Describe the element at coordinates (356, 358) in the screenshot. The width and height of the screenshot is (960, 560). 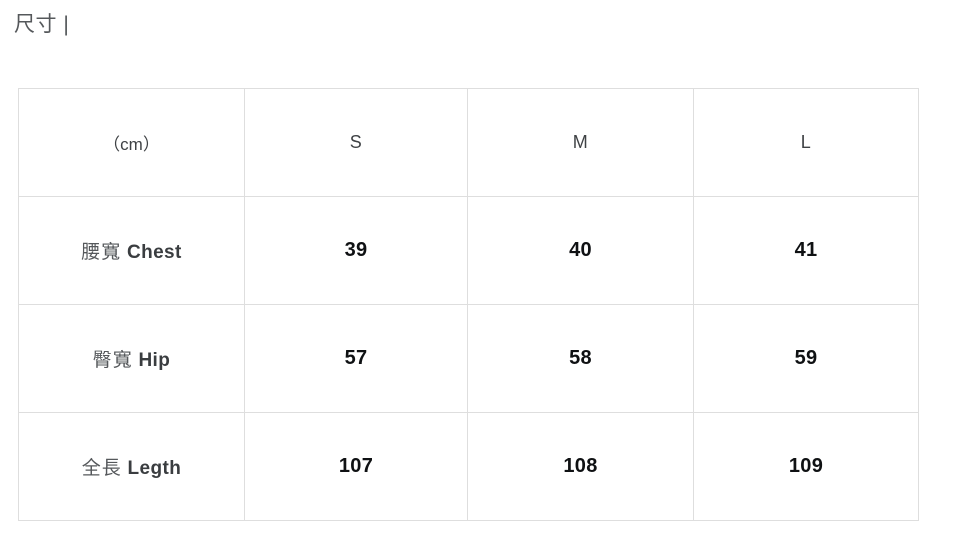
I see `cell-hip-s: 57` at that location.